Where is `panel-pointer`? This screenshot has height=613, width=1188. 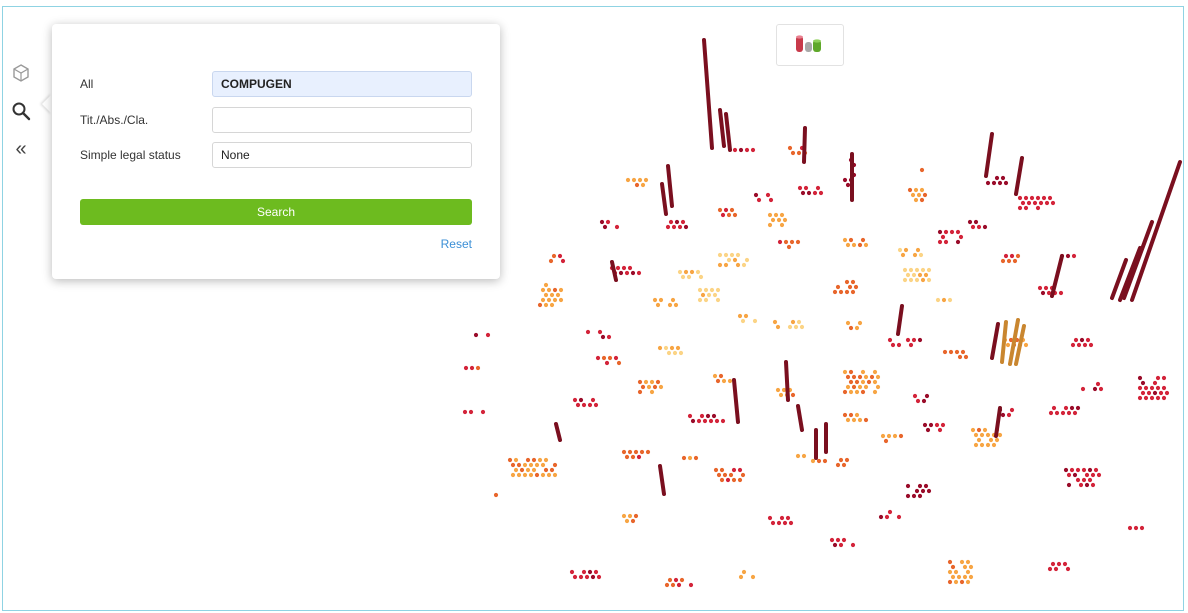 panel-pointer is located at coordinates (47, 104).